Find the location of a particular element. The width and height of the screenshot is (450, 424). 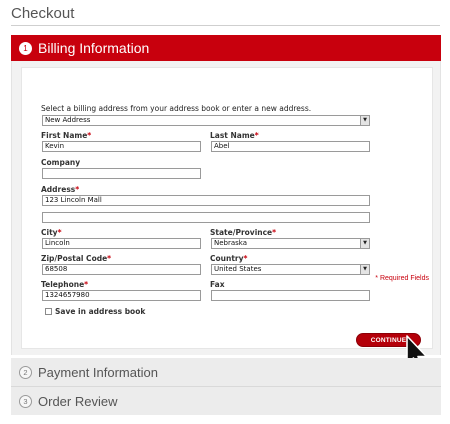

city-label: City* is located at coordinates (51, 232).